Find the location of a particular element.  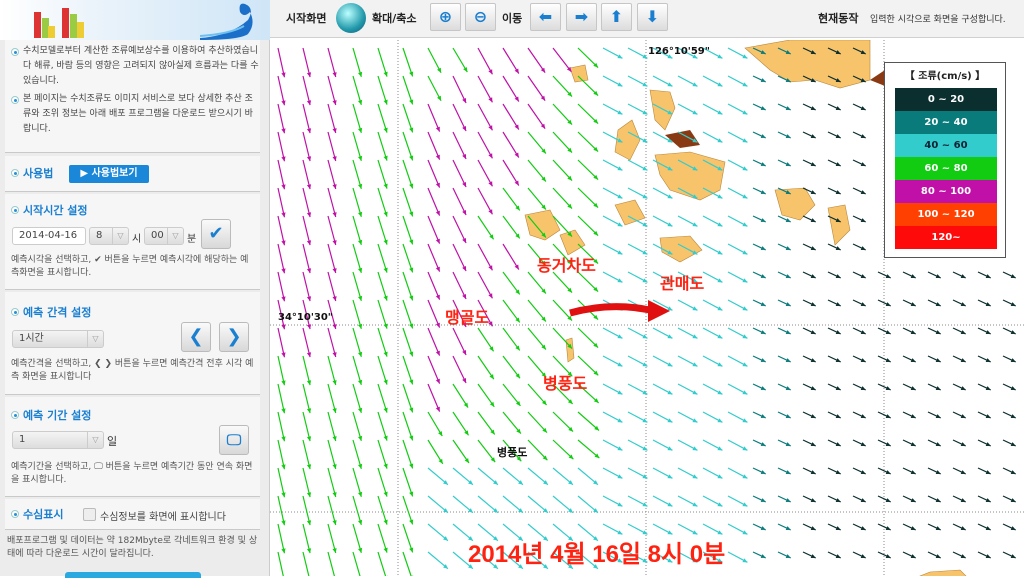

usage-button: ▶ 사용법보기 is located at coordinates (109, 174).